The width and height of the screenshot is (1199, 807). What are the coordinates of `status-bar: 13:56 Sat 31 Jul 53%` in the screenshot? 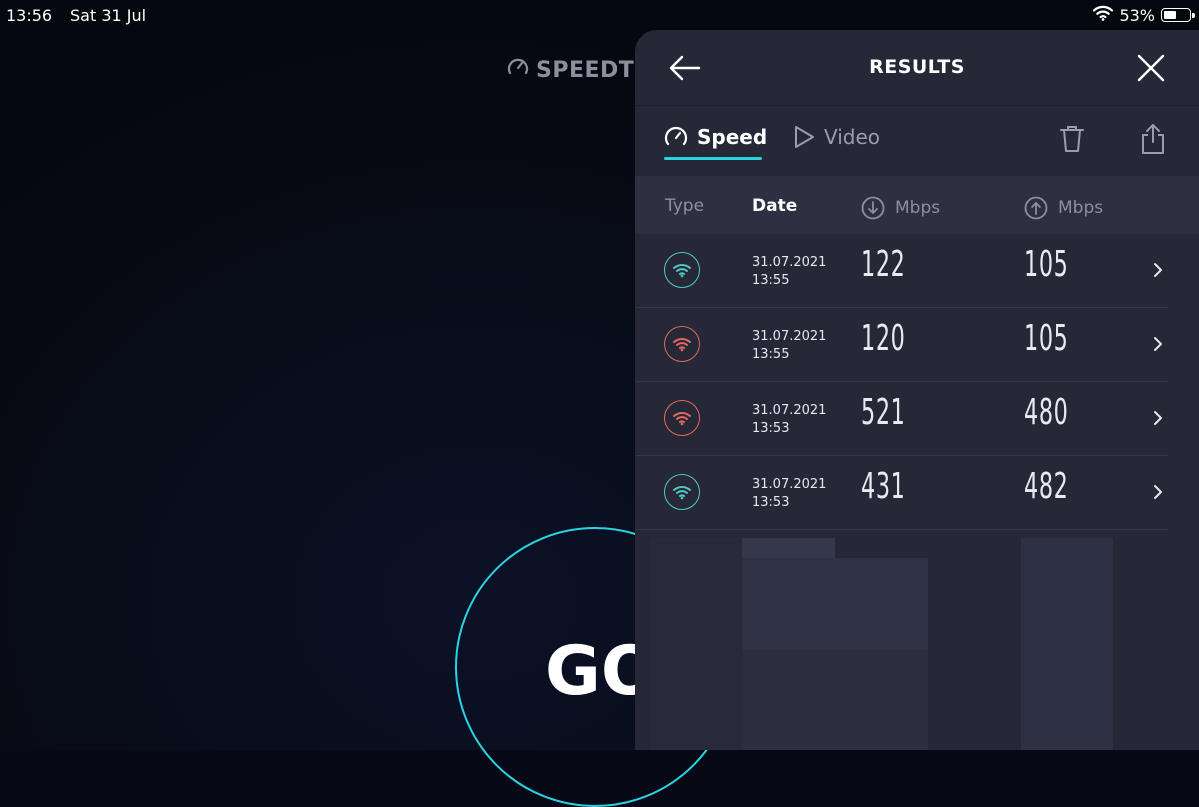 It's located at (599, 15).